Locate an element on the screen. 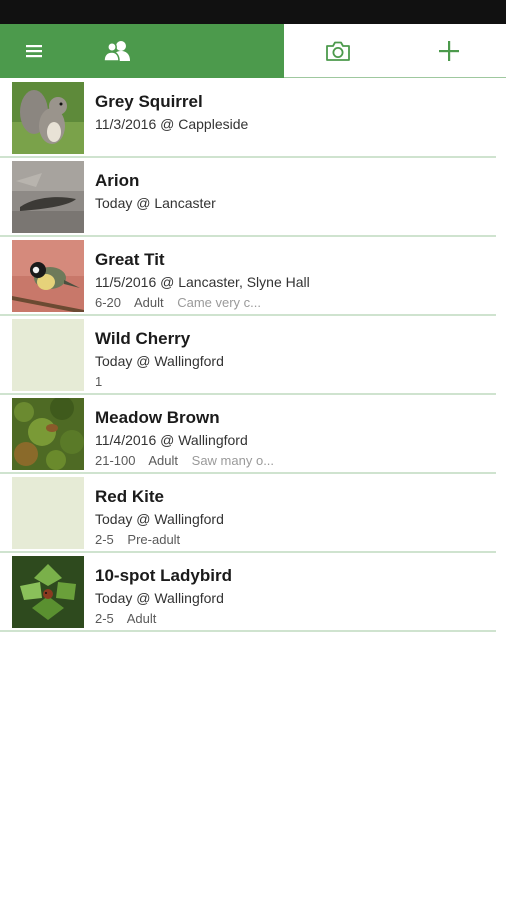 This screenshot has height=900, width=506. menu-button is located at coordinates (34, 51).